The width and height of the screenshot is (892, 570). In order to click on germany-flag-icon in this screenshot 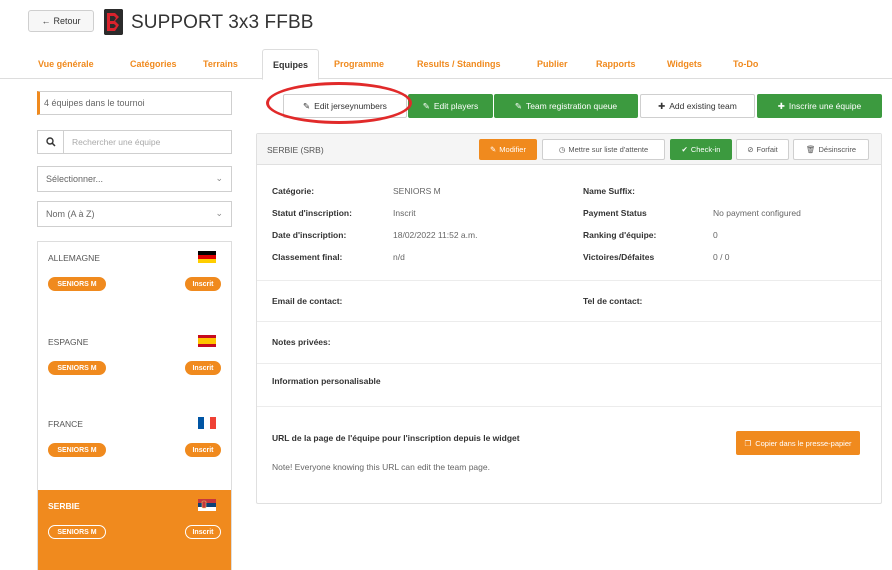, I will do `click(207, 257)`.